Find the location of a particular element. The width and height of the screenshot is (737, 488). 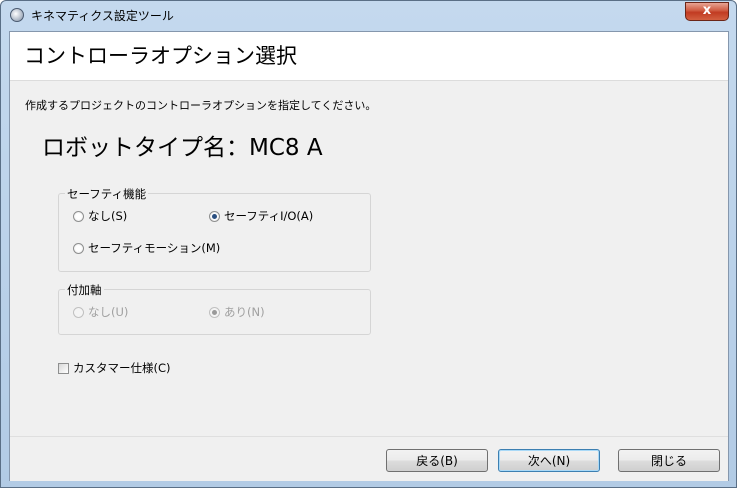

safety-group-label: セーフティ機能 is located at coordinates (107, 194).